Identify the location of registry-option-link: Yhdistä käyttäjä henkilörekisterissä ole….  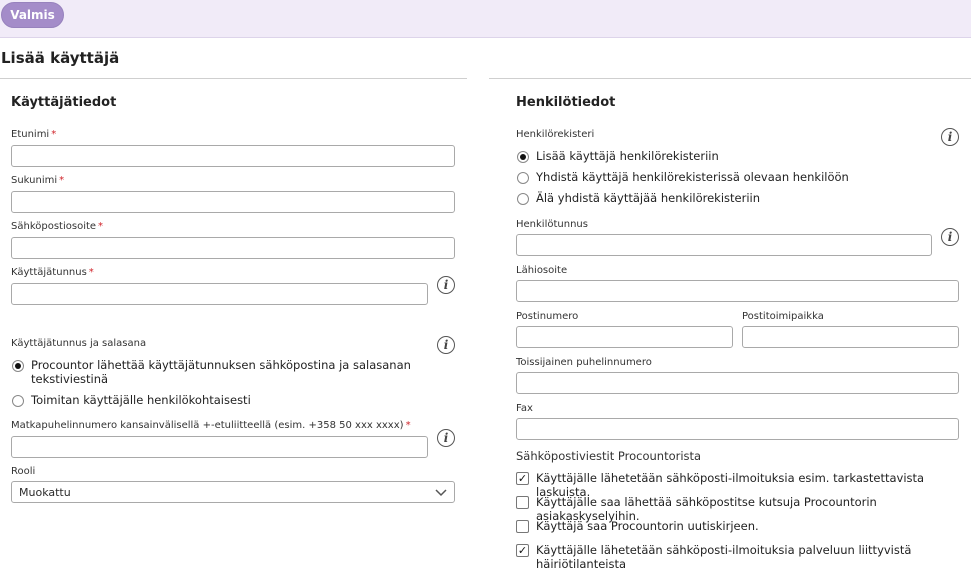
(683, 177).